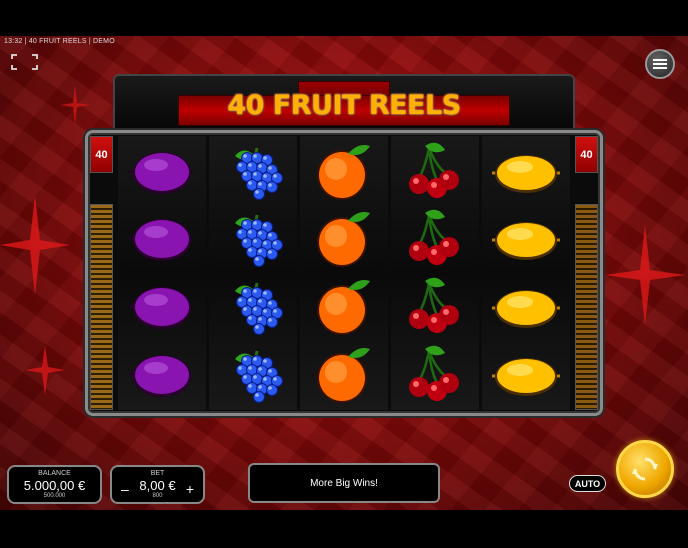 The image size is (688, 548). I want to click on balance-value: 5.000,00 €, so click(54, 485).